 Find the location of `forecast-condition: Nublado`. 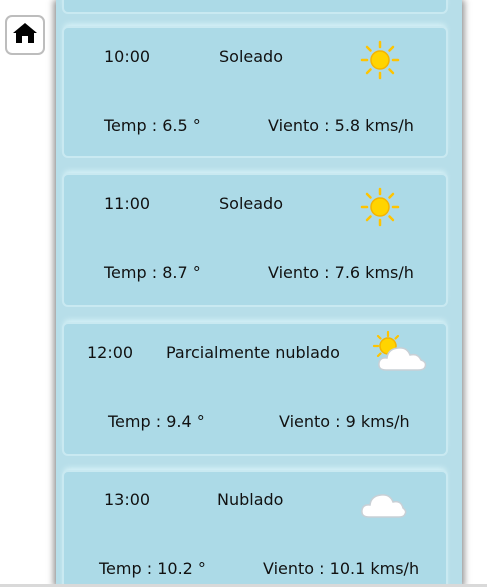

forecast-condition: Nublado is located at coordinates (250, 499).